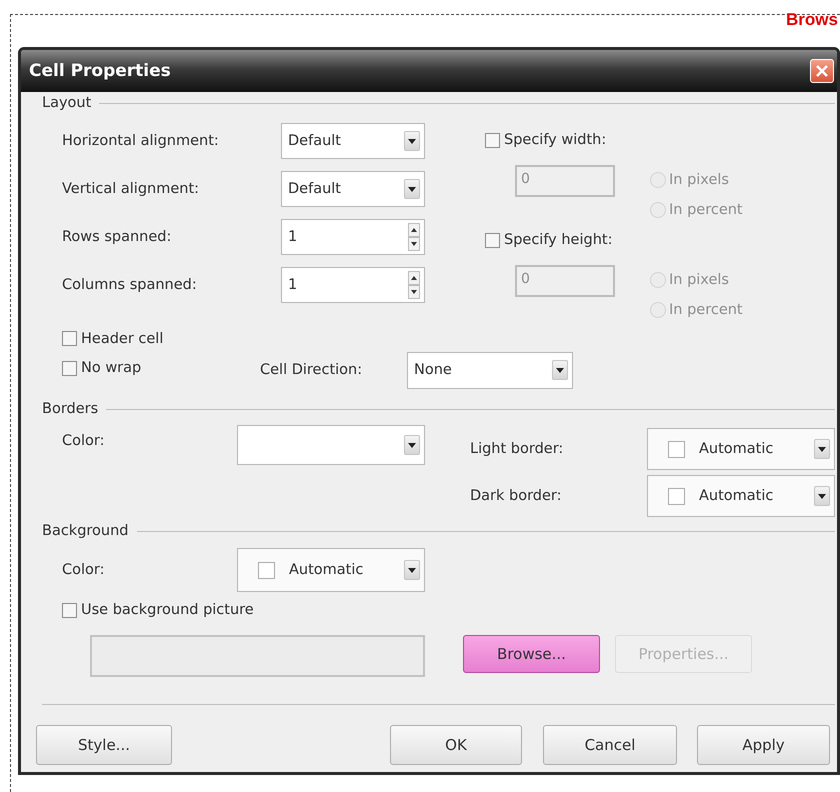 The height and width of the screenshot is (792, 840). I want to click on cancel-button: Cancel, so click(610, 745).